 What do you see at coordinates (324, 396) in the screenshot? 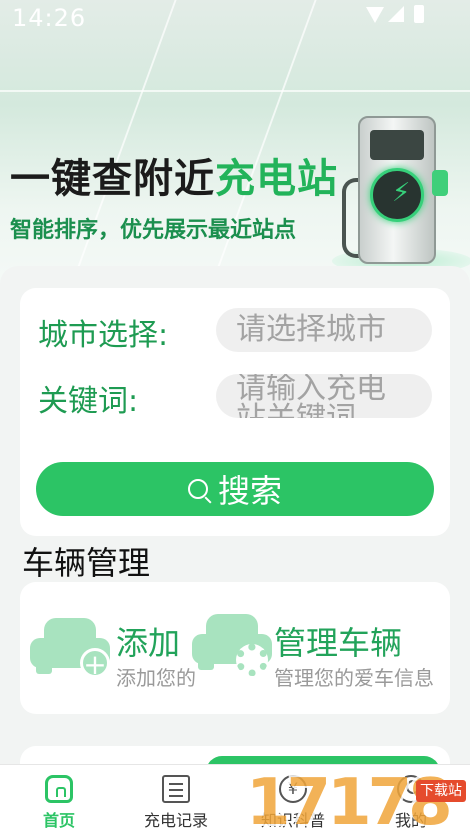
I see `keyword-input: 请输入充电站关键词` at bounding box center [324, 396].